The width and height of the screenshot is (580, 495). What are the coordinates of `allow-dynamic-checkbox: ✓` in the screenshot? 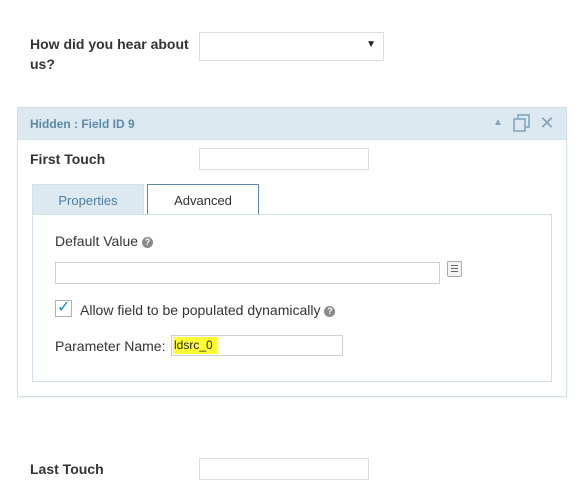 It's located at (63, 308).